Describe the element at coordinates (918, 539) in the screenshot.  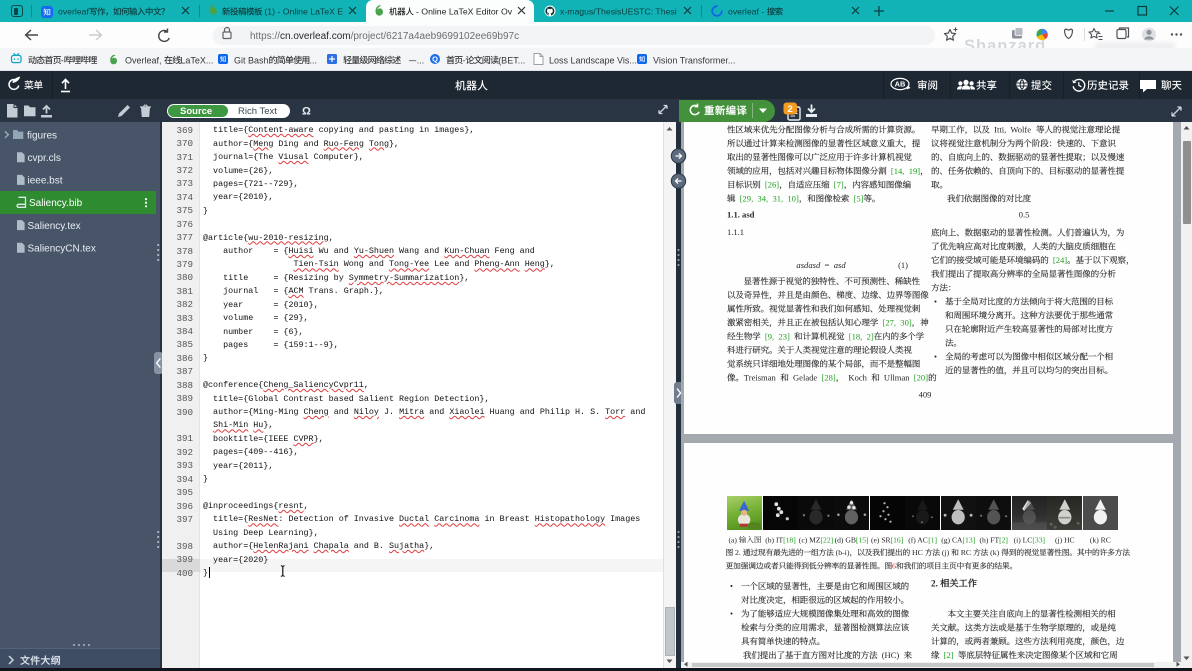
I see `svg-text: (f) AC` at that location.